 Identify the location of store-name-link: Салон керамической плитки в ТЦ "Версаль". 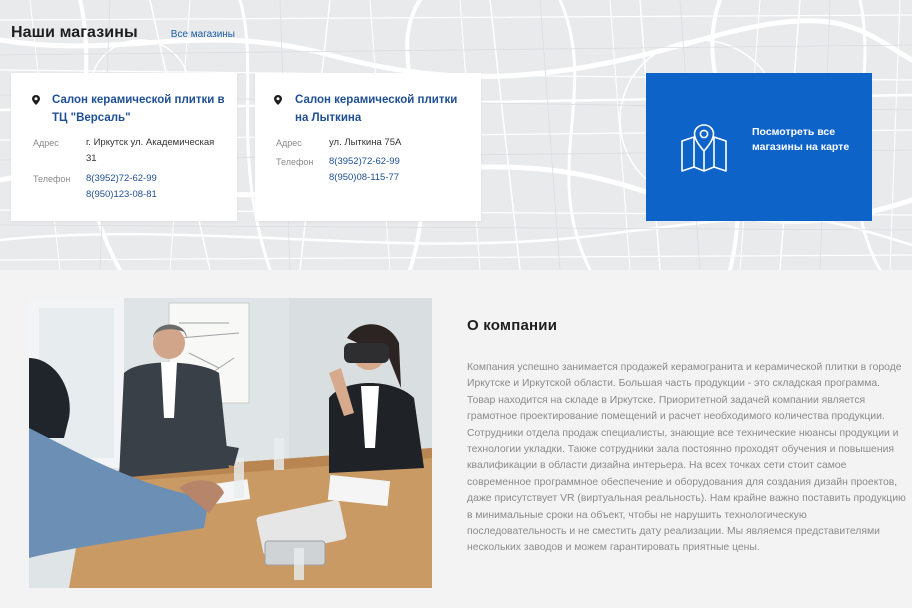
(139, 109).